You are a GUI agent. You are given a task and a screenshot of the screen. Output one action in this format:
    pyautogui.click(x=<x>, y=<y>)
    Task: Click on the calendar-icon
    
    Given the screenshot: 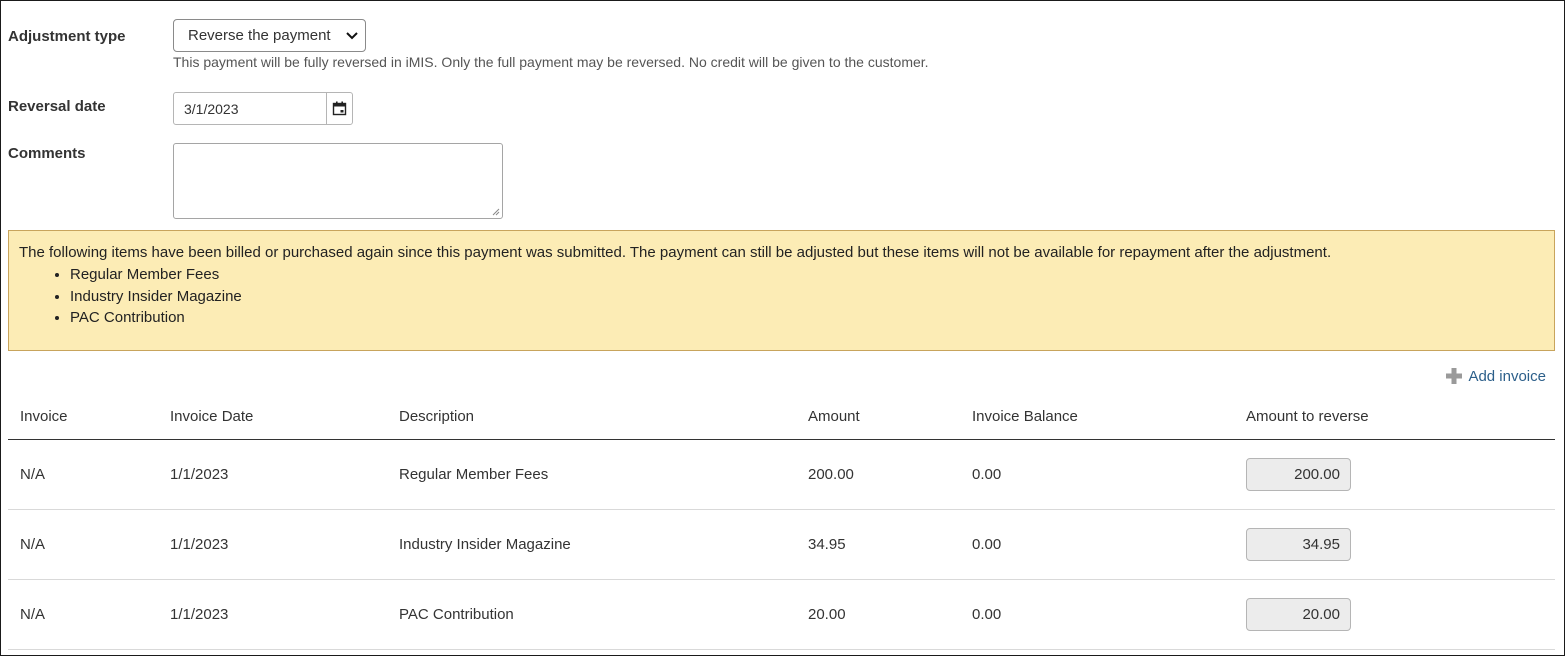 What is the action you would take?
    pyautogui.click(x=339, y=108)
    